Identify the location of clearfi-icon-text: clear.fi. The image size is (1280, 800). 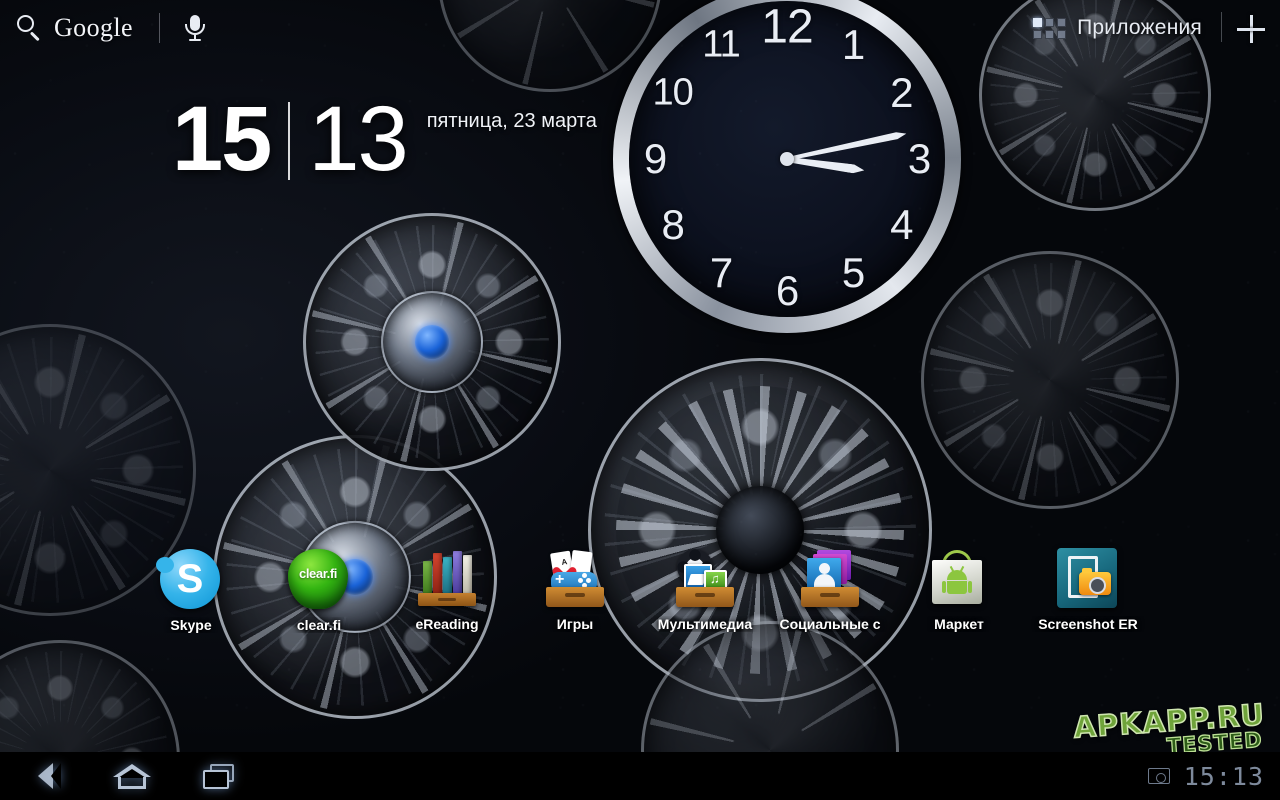
(318, 573).